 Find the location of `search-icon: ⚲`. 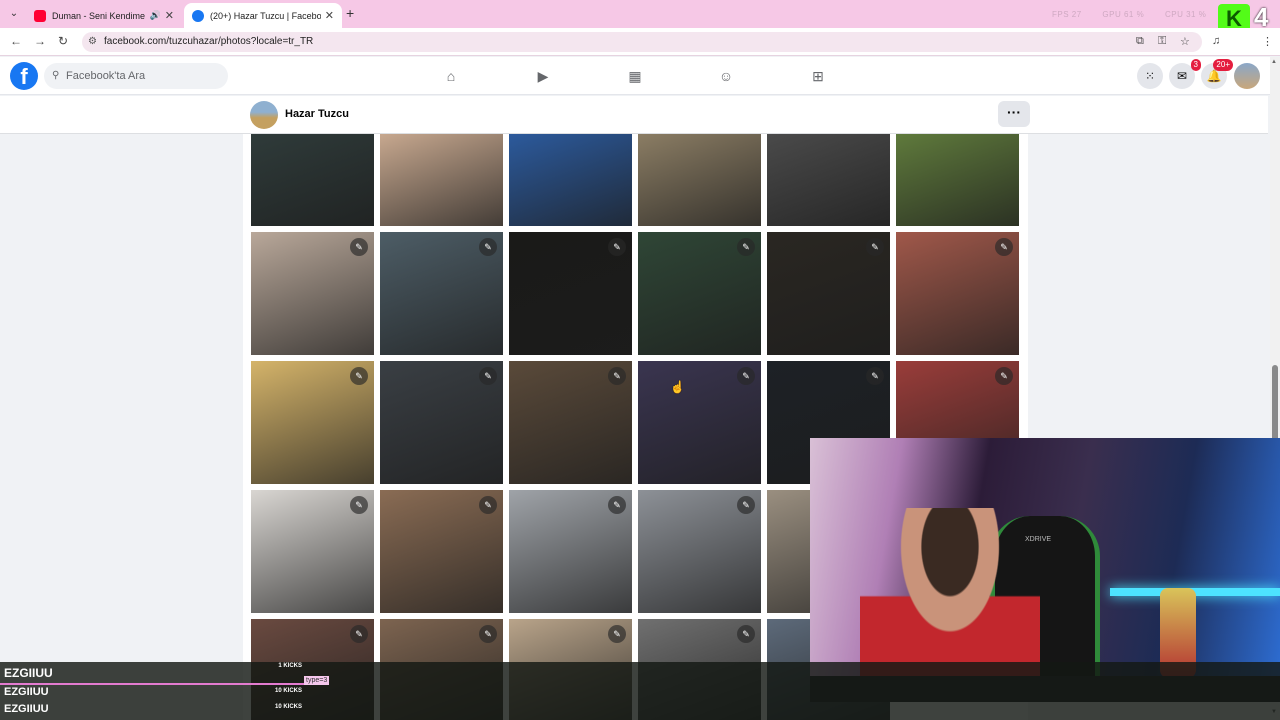

search-icon: ⚲ is located at coordinates (56, 75).